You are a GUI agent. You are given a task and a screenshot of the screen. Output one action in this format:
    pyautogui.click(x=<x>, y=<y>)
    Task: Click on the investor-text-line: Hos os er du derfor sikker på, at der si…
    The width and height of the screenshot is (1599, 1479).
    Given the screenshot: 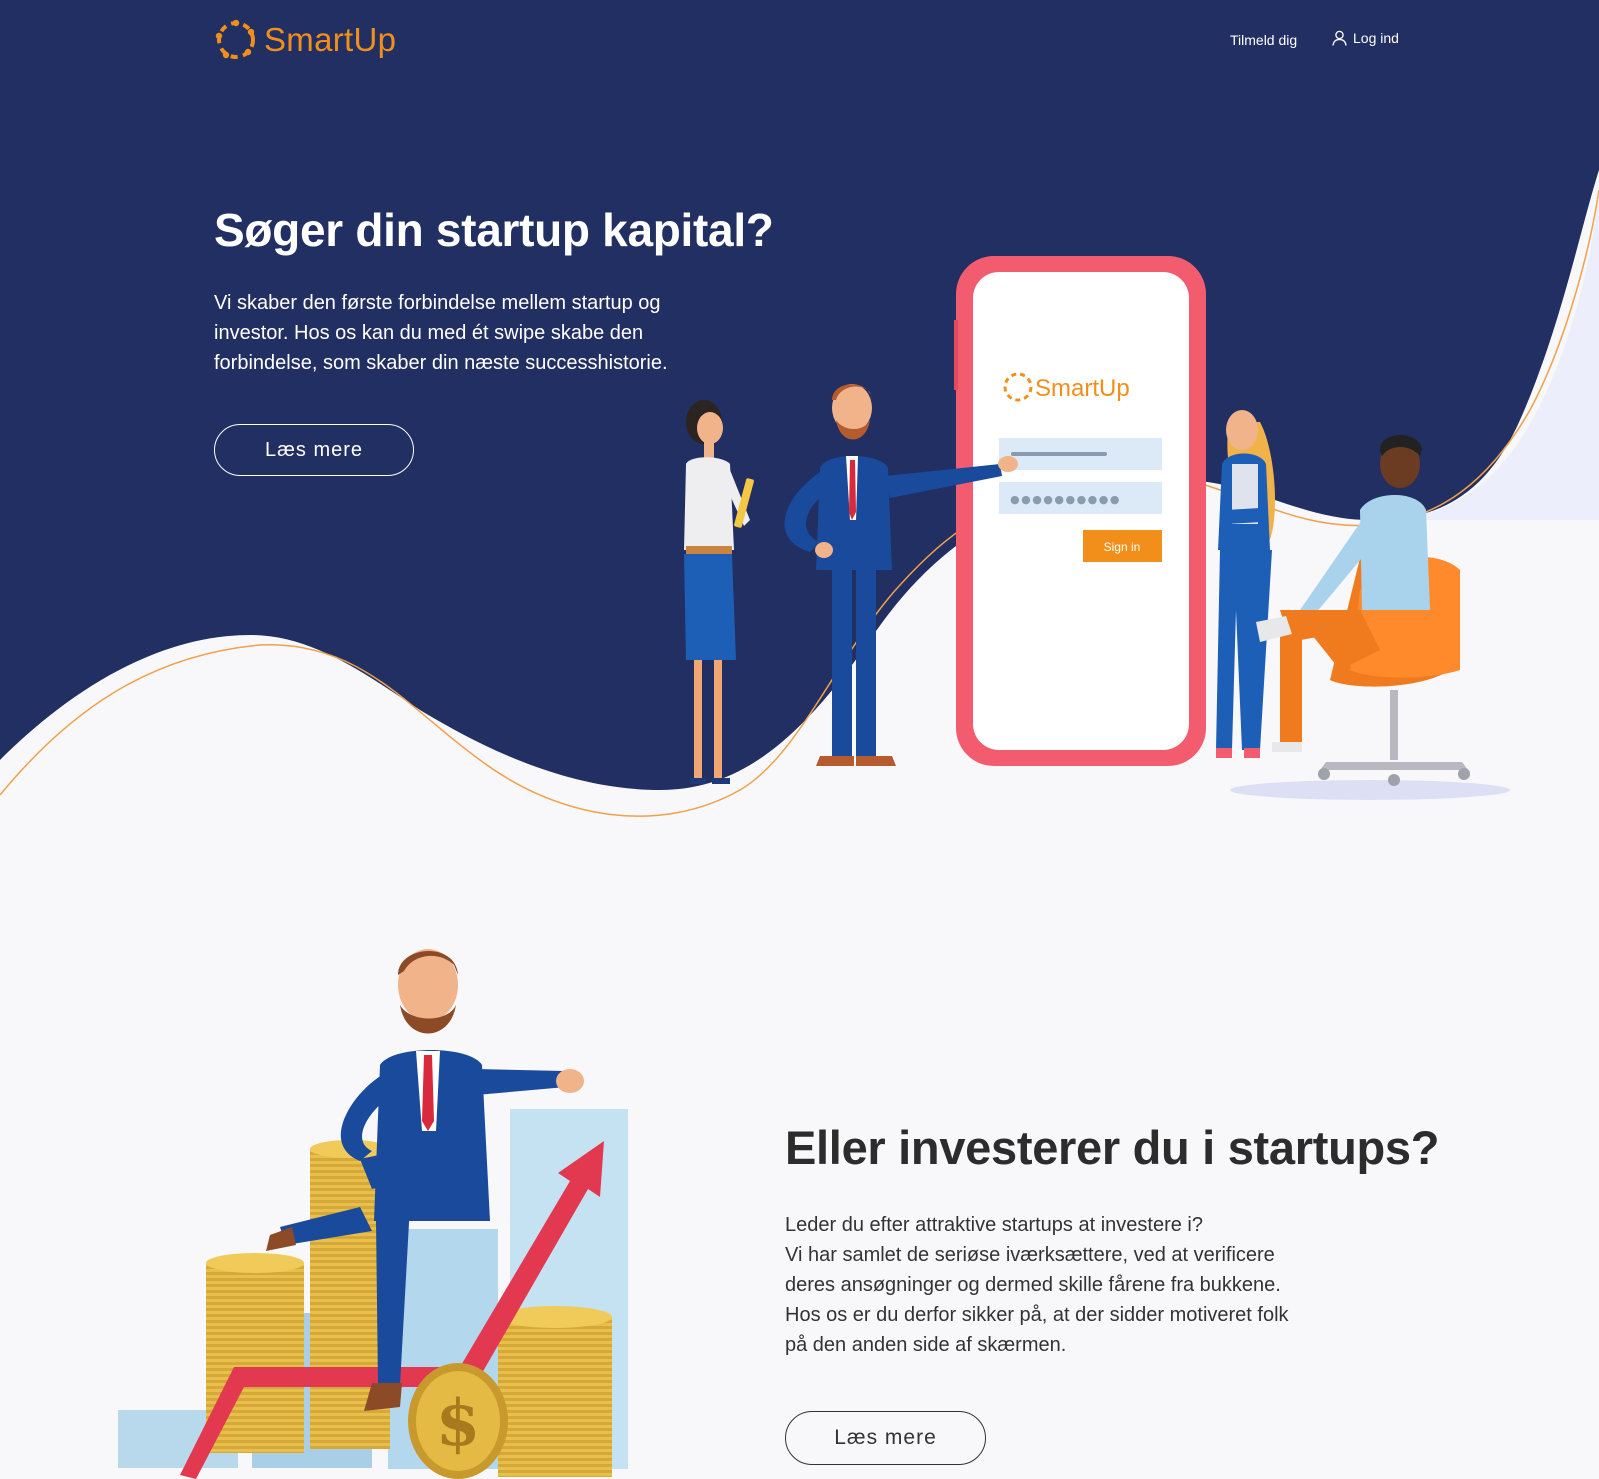 What is the action you would take?
    pyautogui.click(x=1037, y=1315)
    